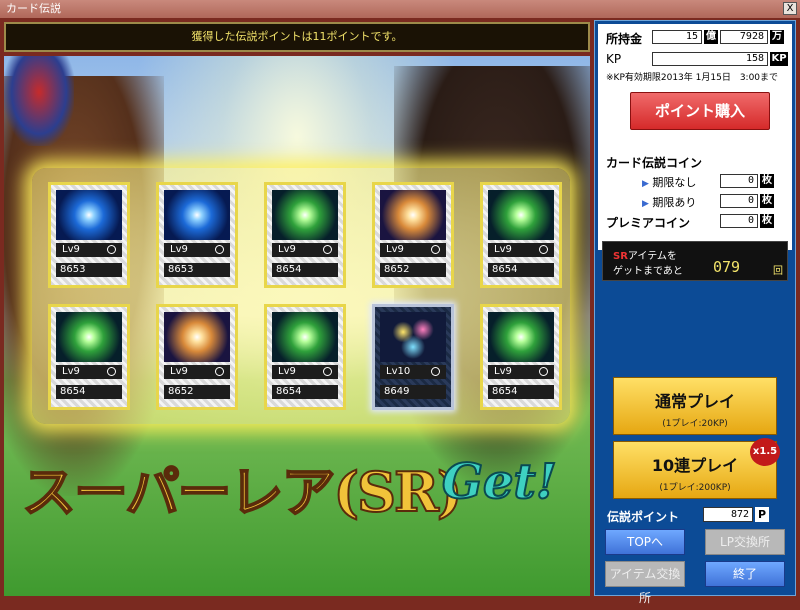 Image resolution: width=800 pixels, height=610 pixels. What do you see at coordinates (727, 267) in the screenshot?
I see `sr-remaining-count: 079` at bounding box center [727, 267].